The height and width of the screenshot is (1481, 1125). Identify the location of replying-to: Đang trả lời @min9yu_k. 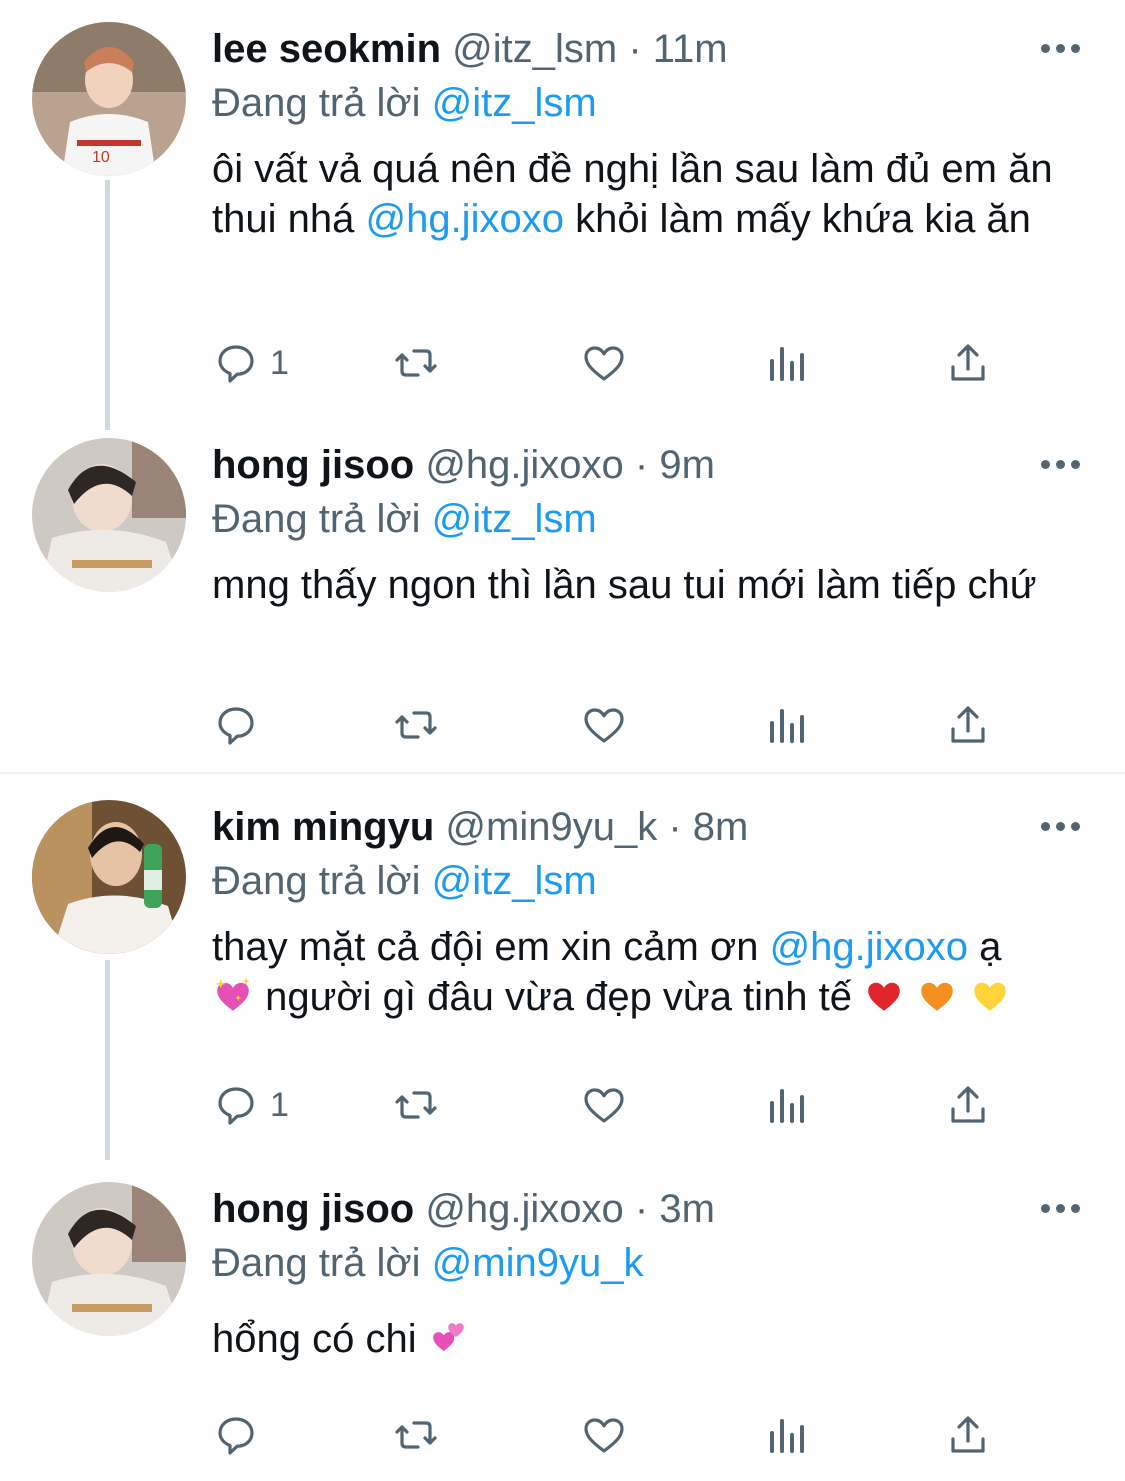
(648, 1263).